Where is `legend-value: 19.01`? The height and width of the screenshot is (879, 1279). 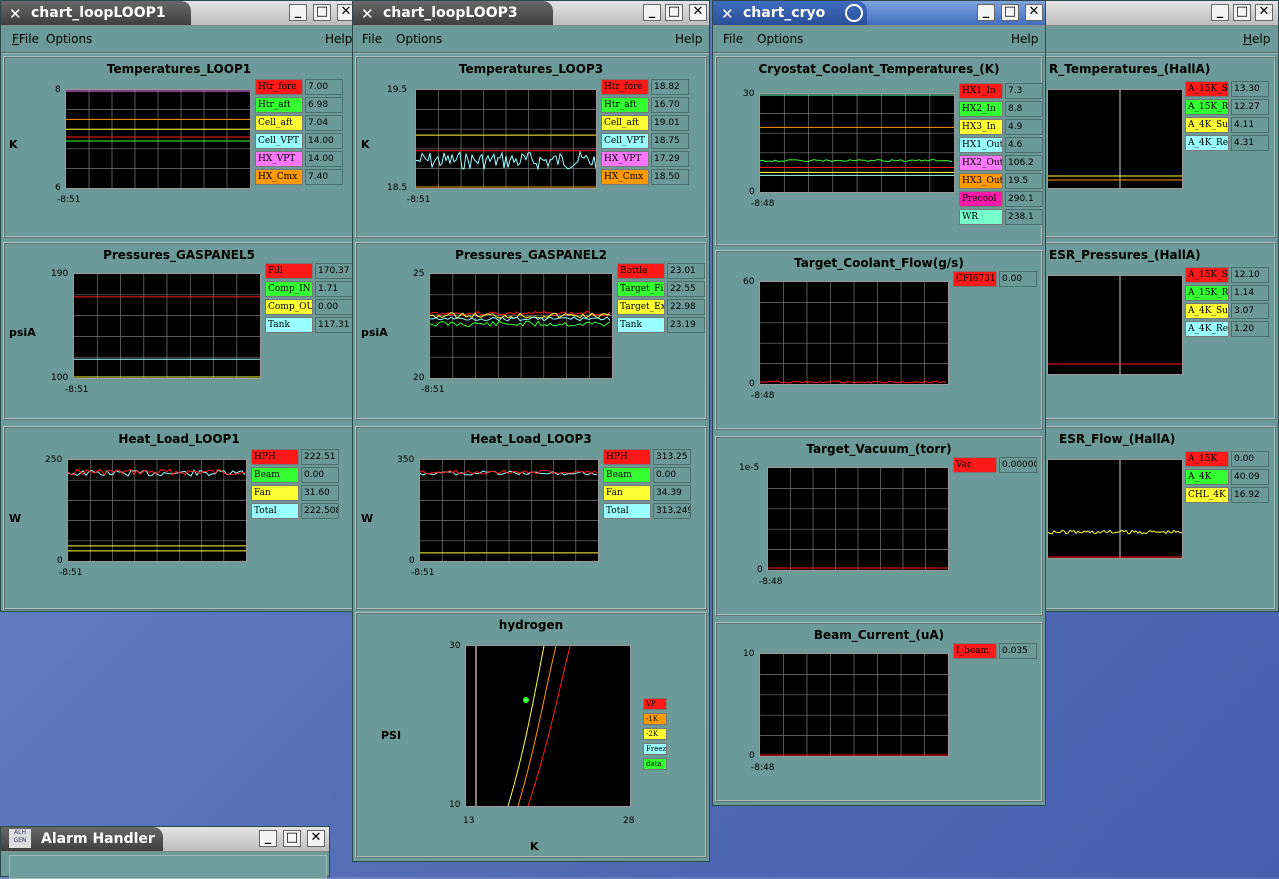 legend-value: 19.01 is located at coordinates (670, 123).